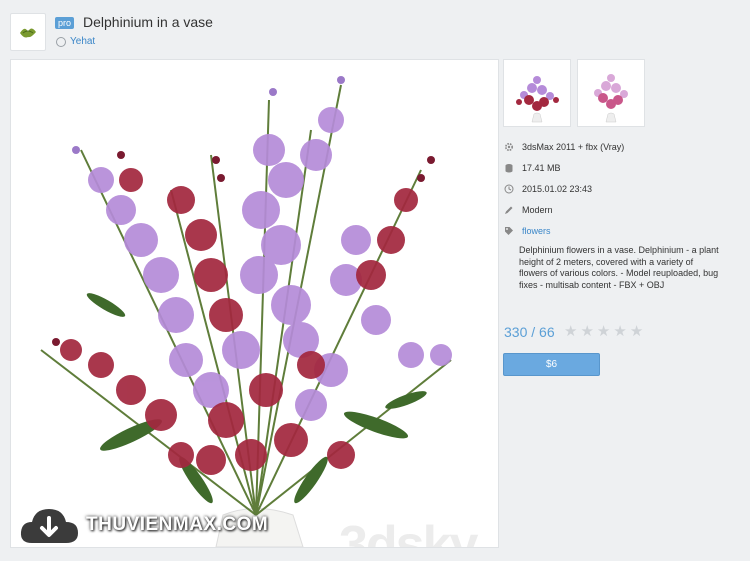  I want to click on tag-icon, so click(509, 231).